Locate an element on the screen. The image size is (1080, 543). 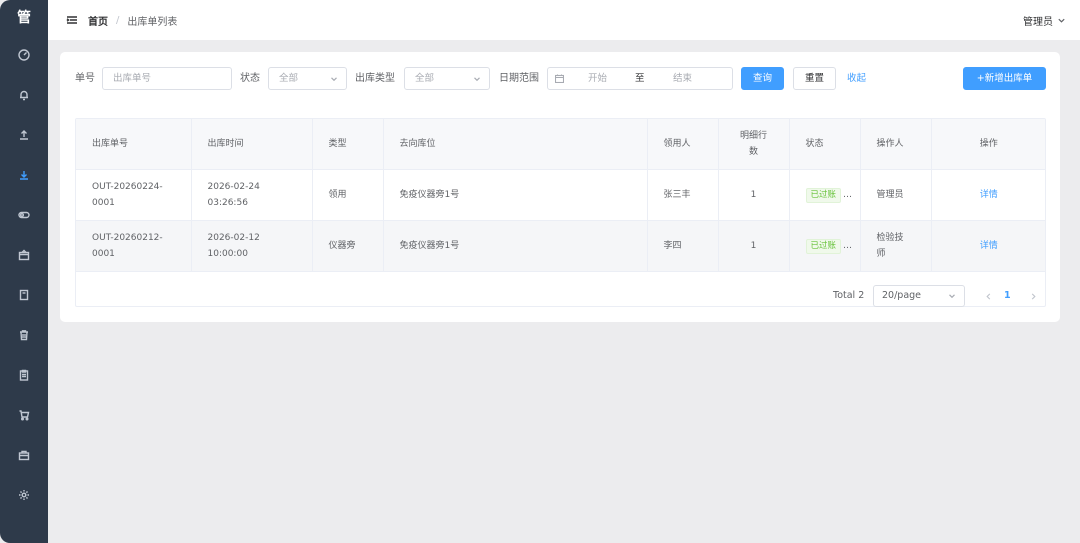
table-header-row: 出库单号 出库时间 类型 去向库位 领用人 明细行数 状态 操作人 操作 is located at coordinates (560, 144).